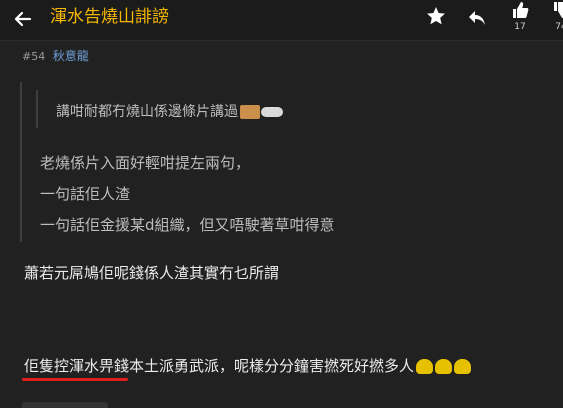  I want to click on quote-line: 一句話佢金援某d組織，但又唔駛著草咁得意, so click(187, 225).